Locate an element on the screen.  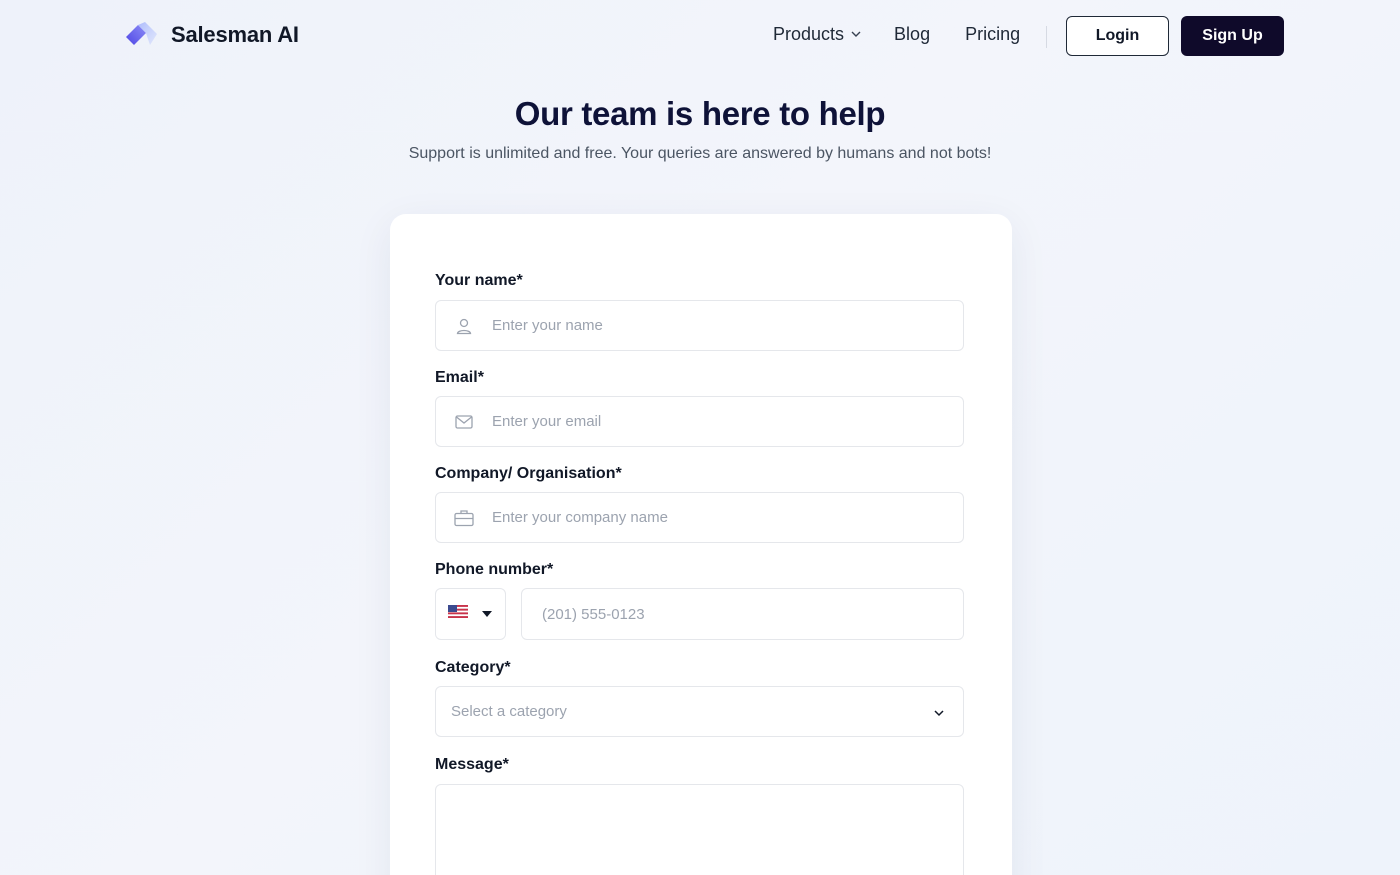
caret-down-icon is located at coordinates (487, 614).